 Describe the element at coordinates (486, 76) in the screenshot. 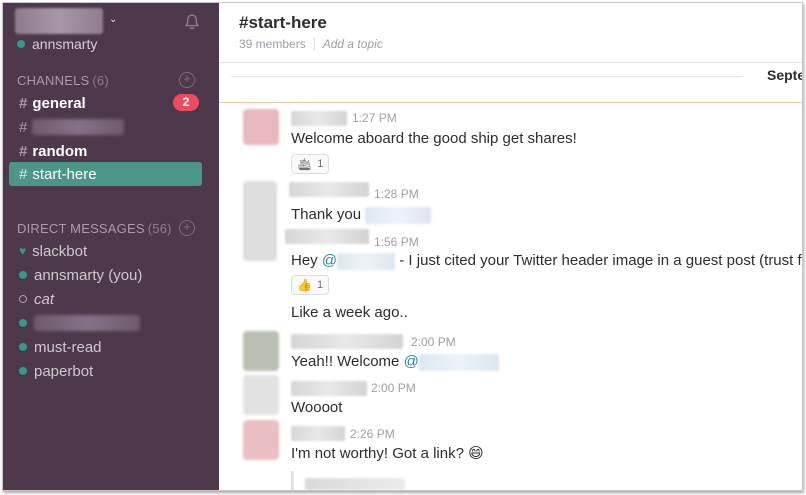

I see `day-divider-line` at that location.